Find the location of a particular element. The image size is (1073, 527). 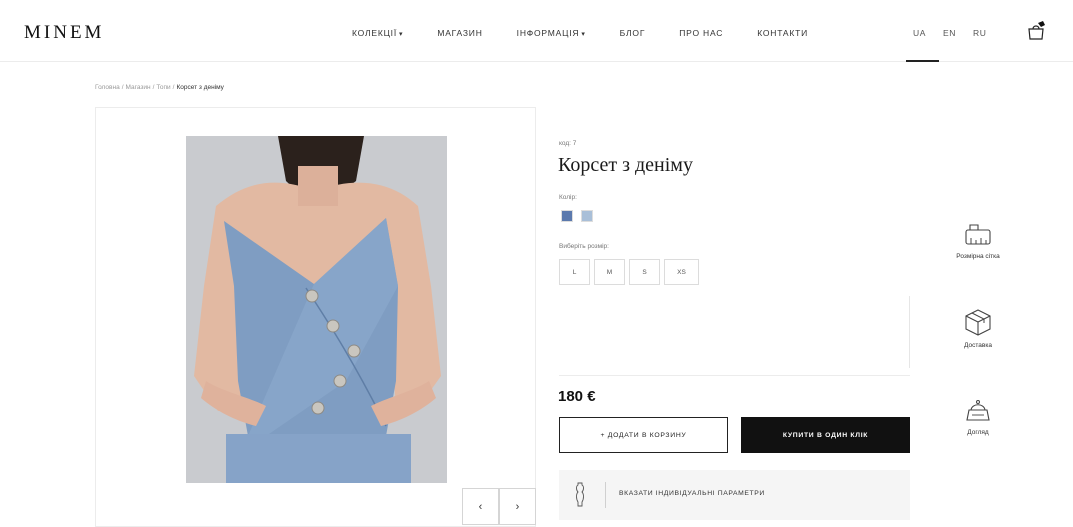

size-chart-icon is located at coordinates (978, 234).